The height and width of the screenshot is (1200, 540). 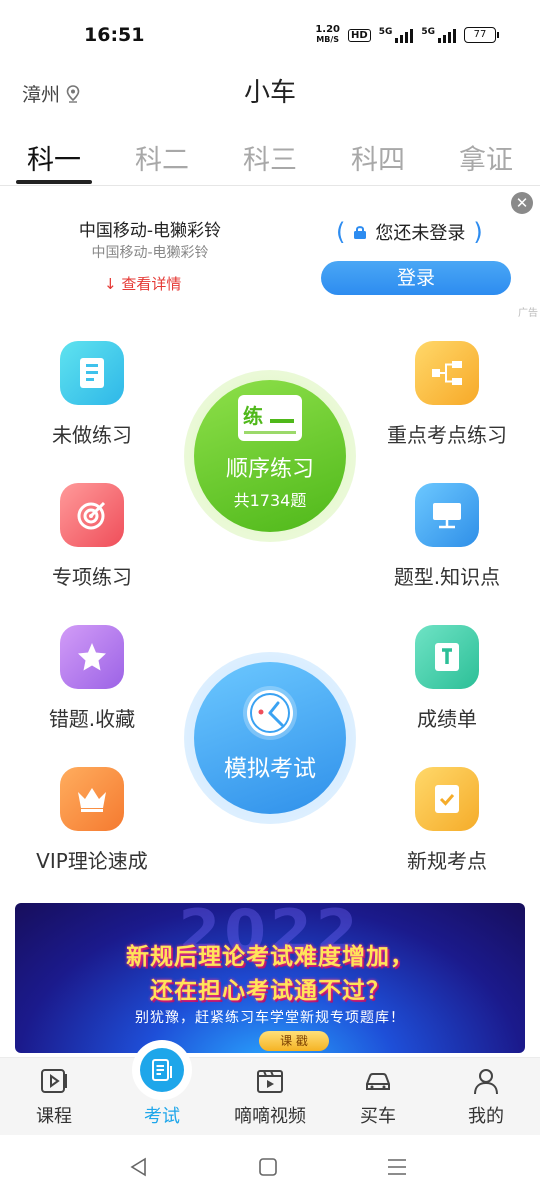 I want to click on feature-label: 专项练习, so click(x=92, y=577).